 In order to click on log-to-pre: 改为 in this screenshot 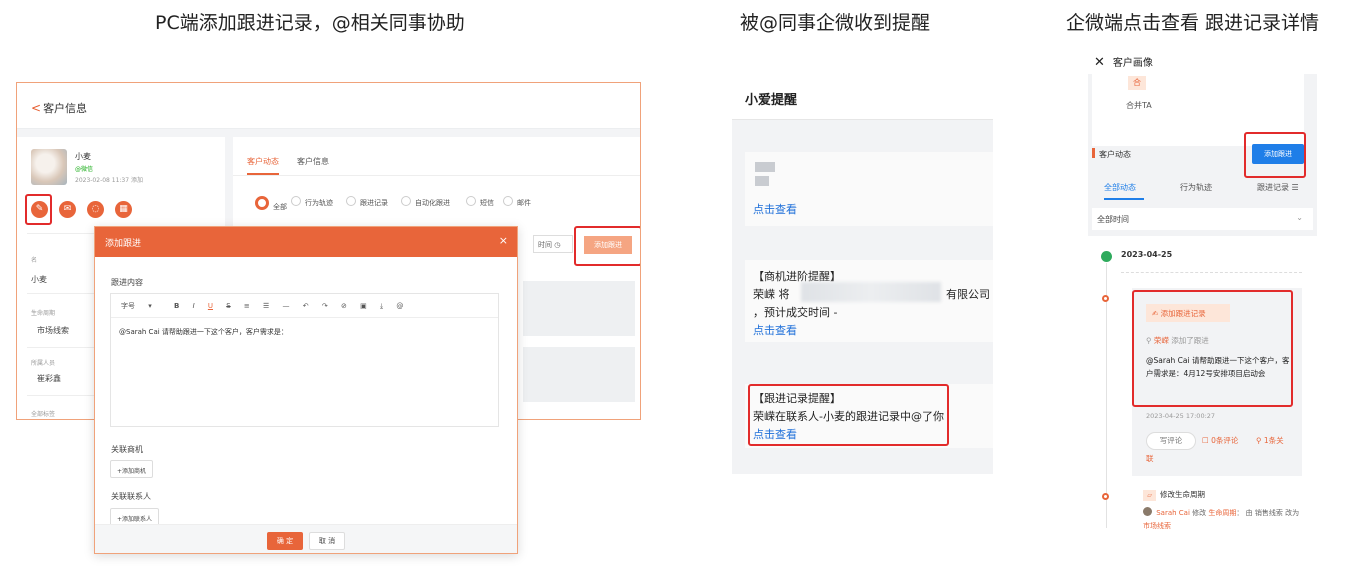, I will do `click(1292, 513)`.